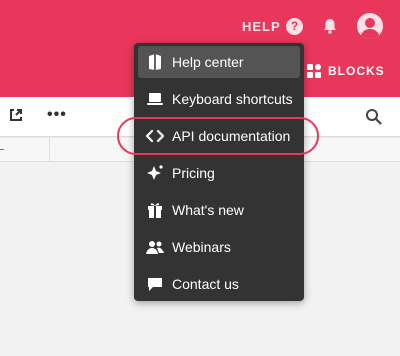  I want to click on gift-icon, so click(155, 210).